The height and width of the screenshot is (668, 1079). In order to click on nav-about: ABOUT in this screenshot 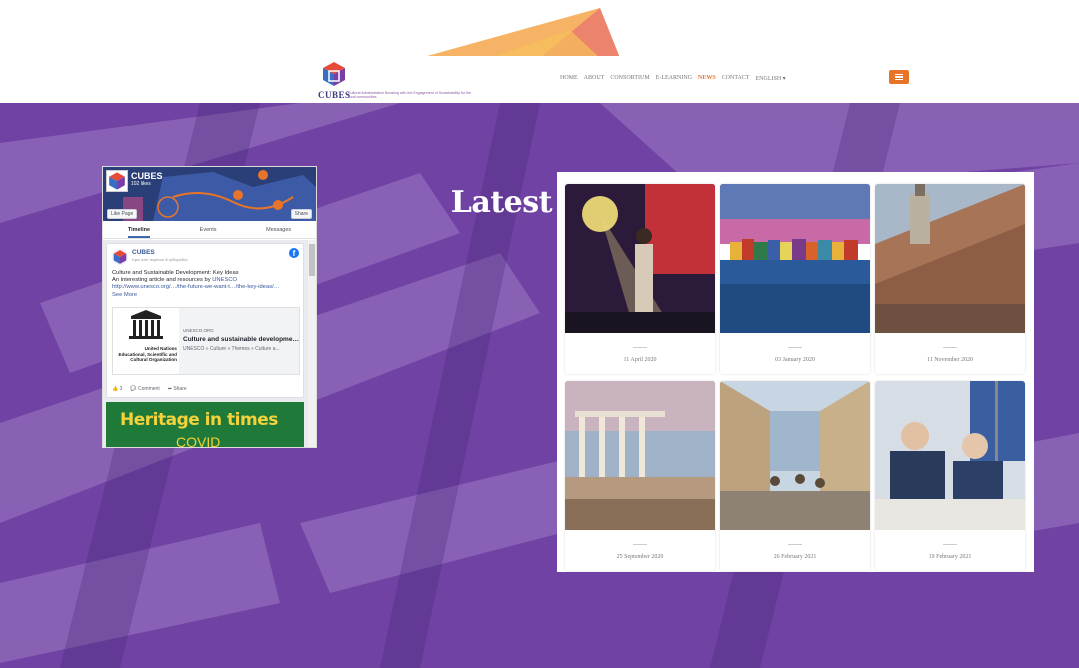, I will do `click(594, 78)`.